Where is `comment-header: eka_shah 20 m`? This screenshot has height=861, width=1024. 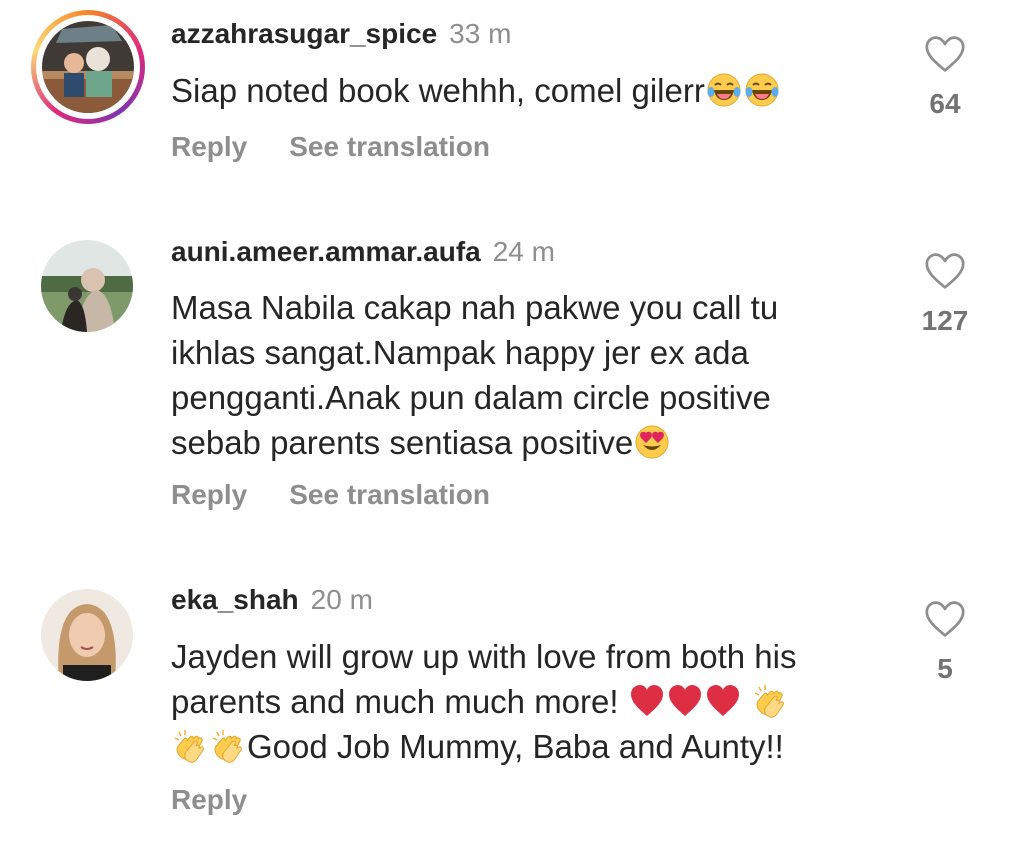
comment-header: eka_shah 20 m is located at coordinates (272, 600).